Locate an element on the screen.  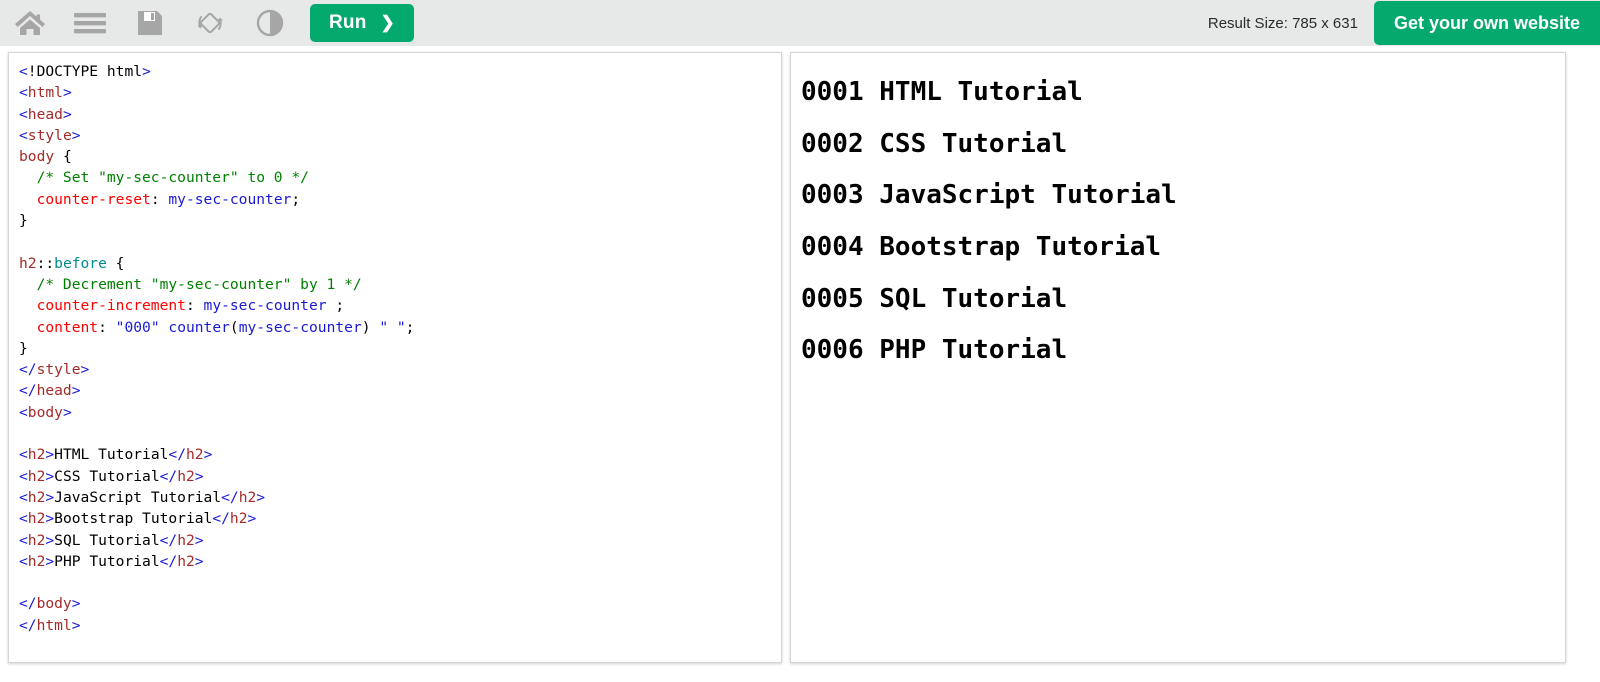
run-button-label: Run is located at coordinates (348, 22).